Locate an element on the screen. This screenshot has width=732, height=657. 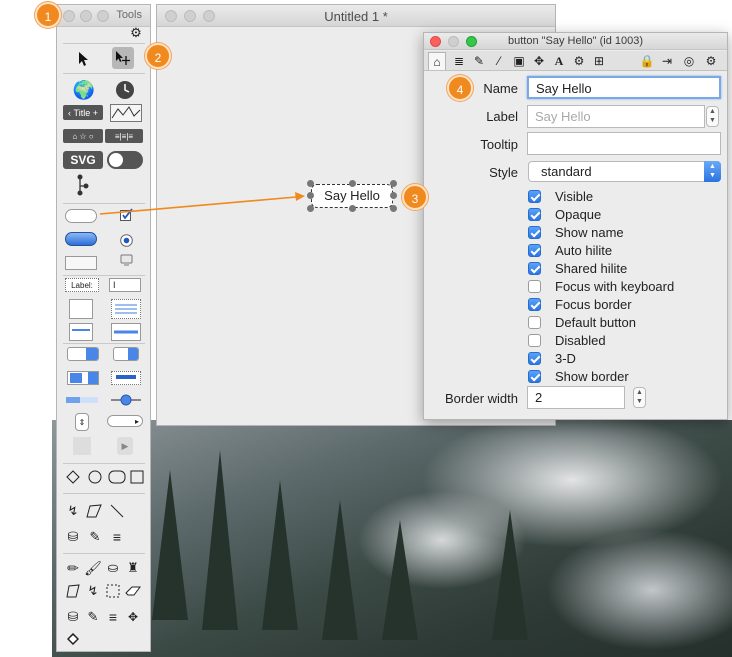
border-width-field: 2 is located at coordinates (576, 397).